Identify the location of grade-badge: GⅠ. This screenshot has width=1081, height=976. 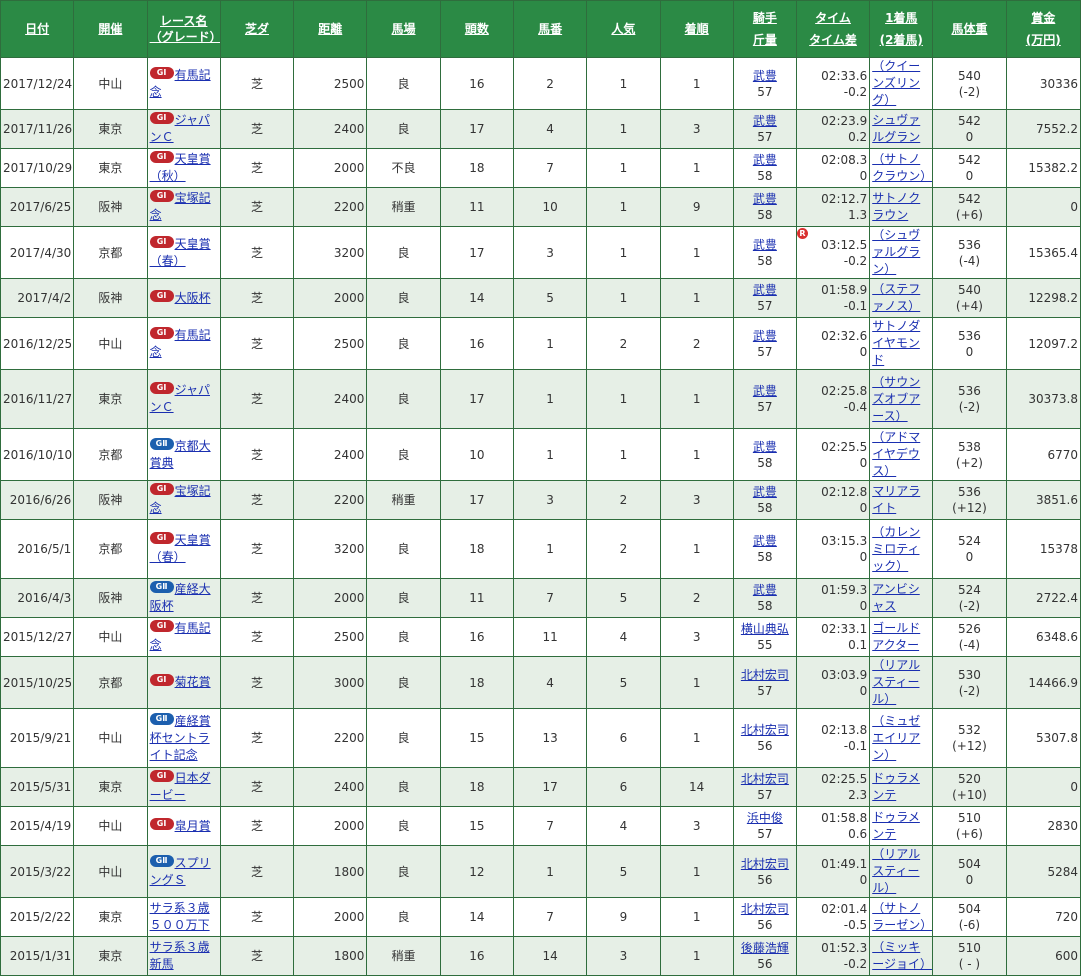
(161, 776).